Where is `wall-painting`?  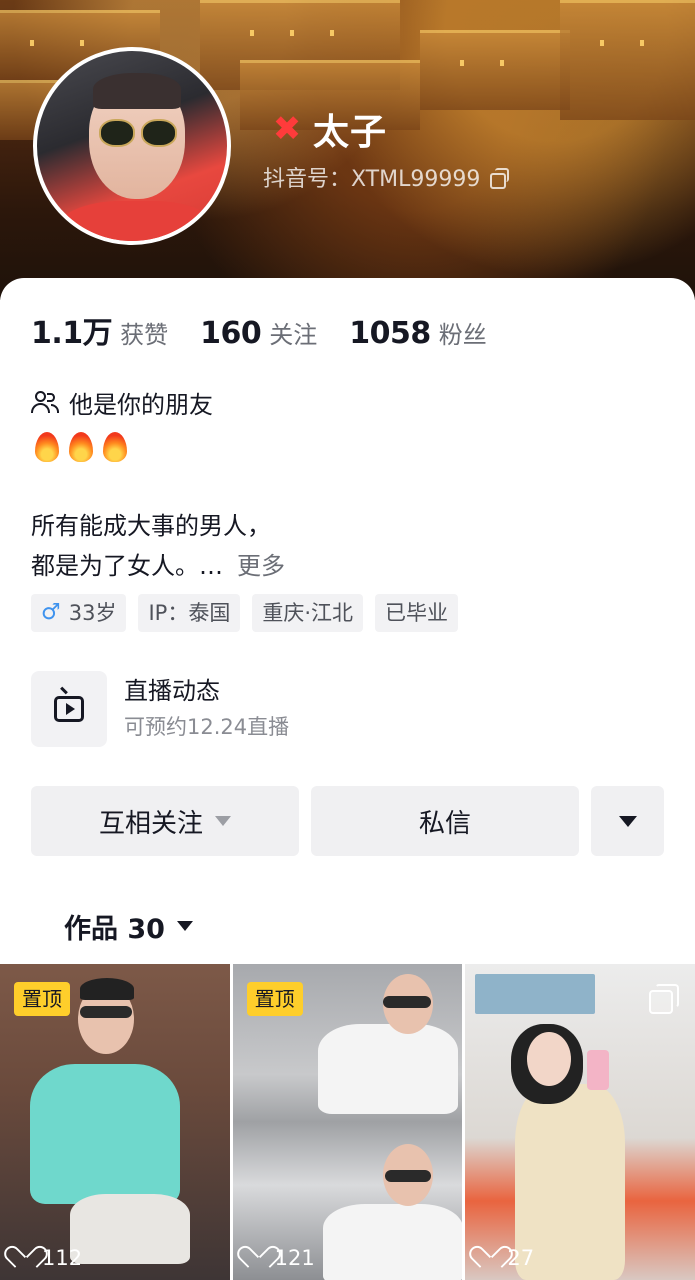 wall-painting is located at coordinates (535, 994).